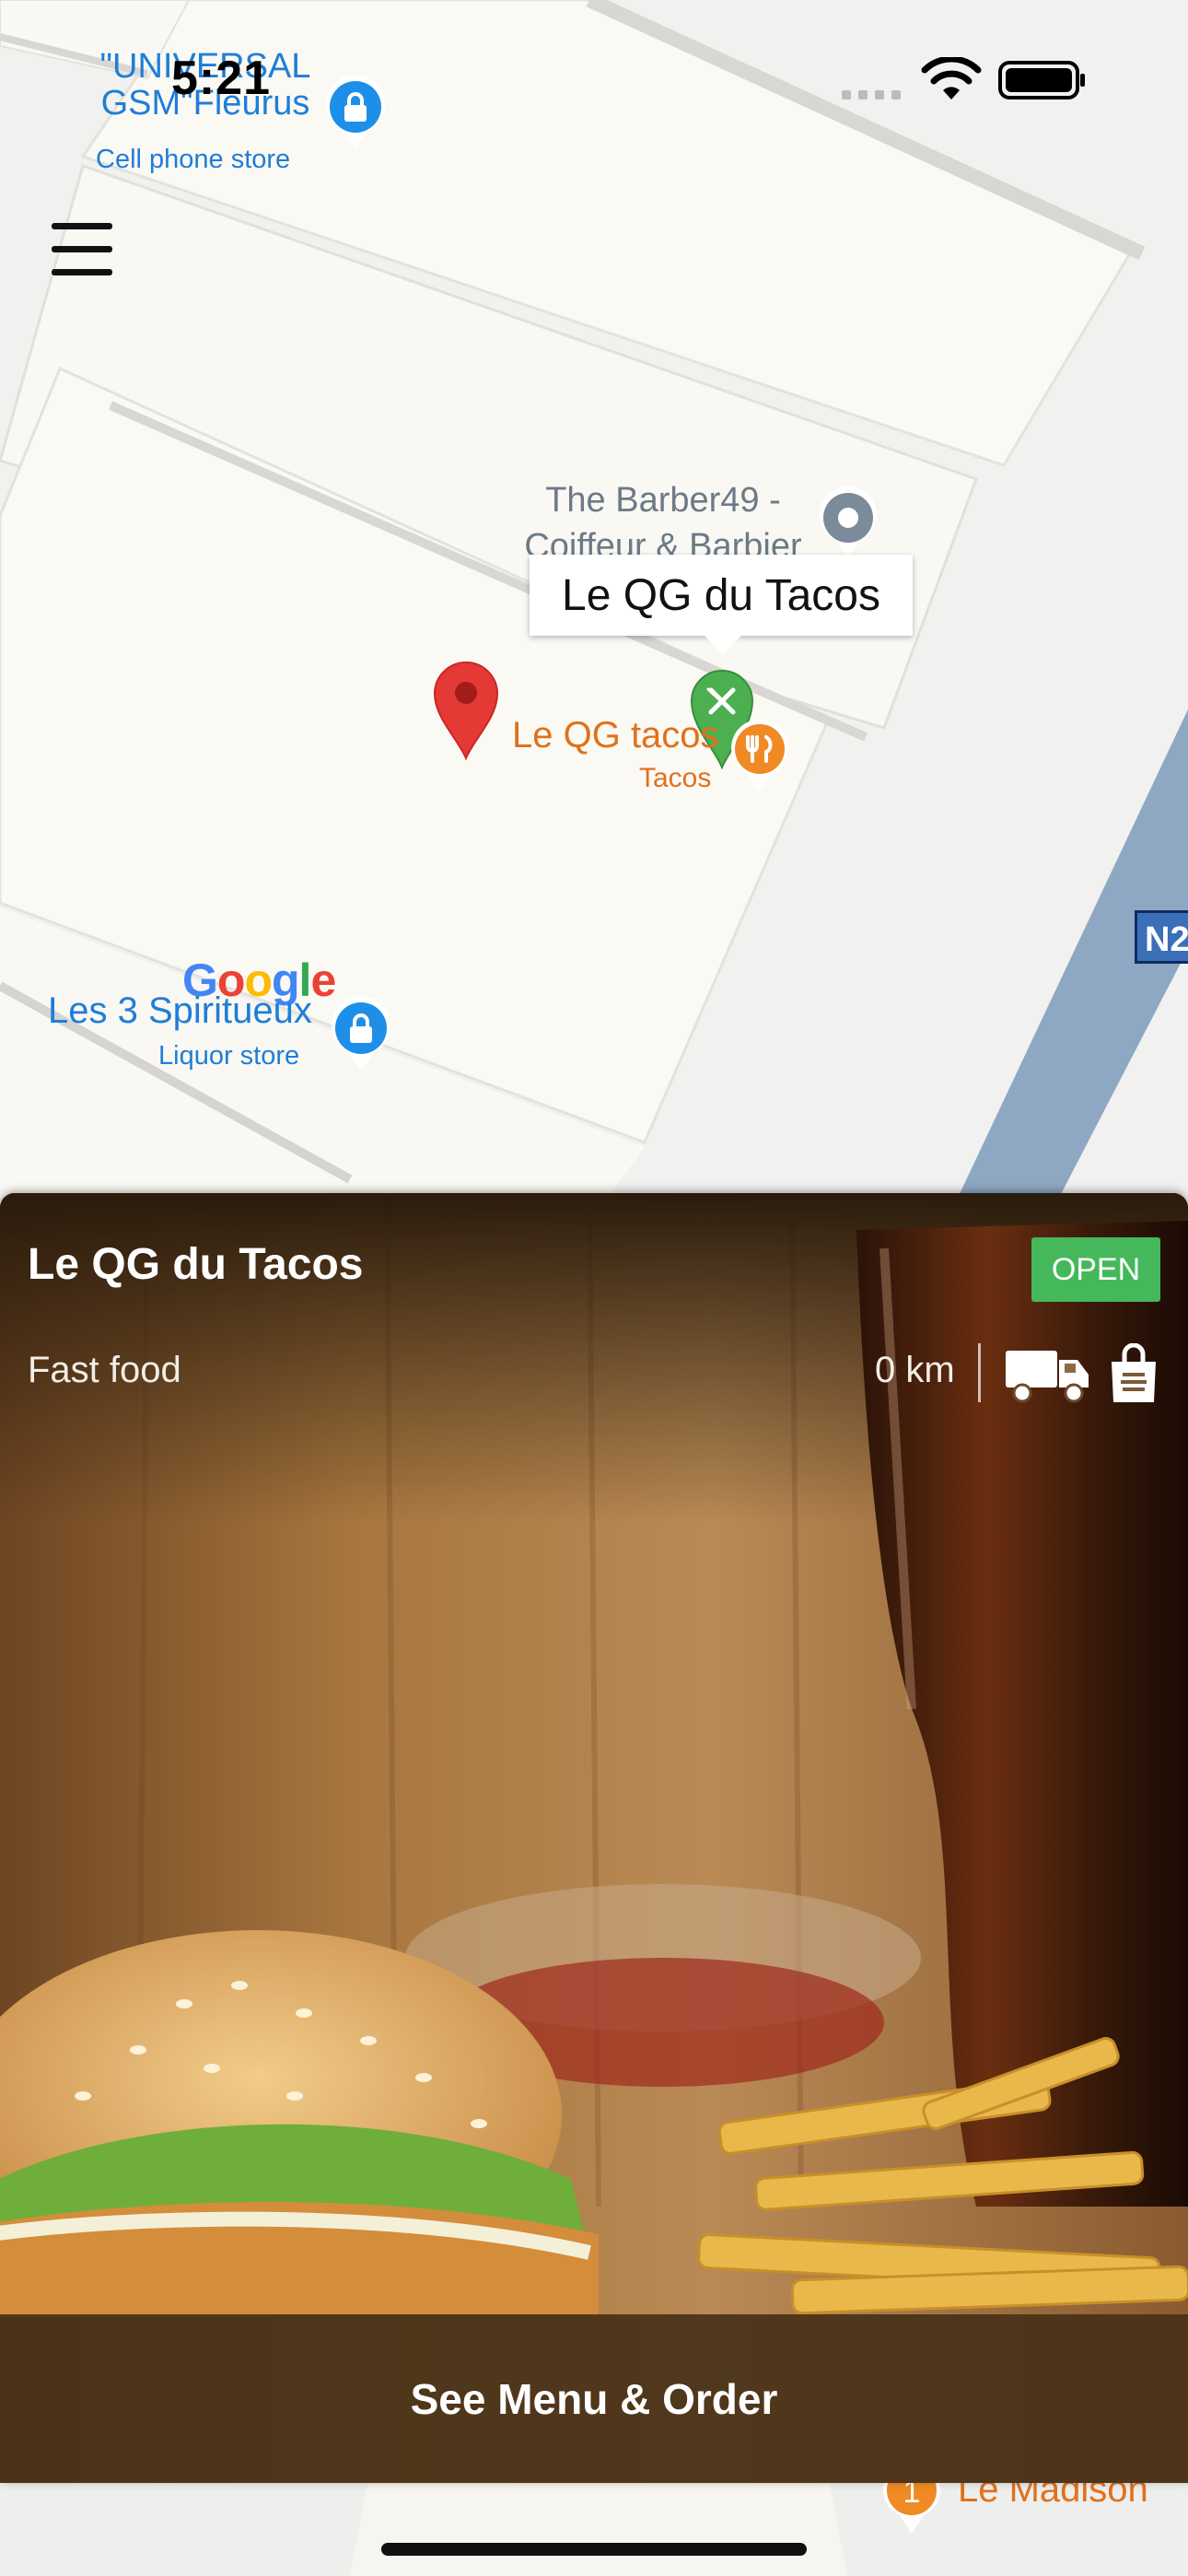 The height and width of the screenshot is (2576, 1188). Describe the element at coordinates (1134, 1372) in the screenshot. I see `takeaway-bag-icon` at that location.